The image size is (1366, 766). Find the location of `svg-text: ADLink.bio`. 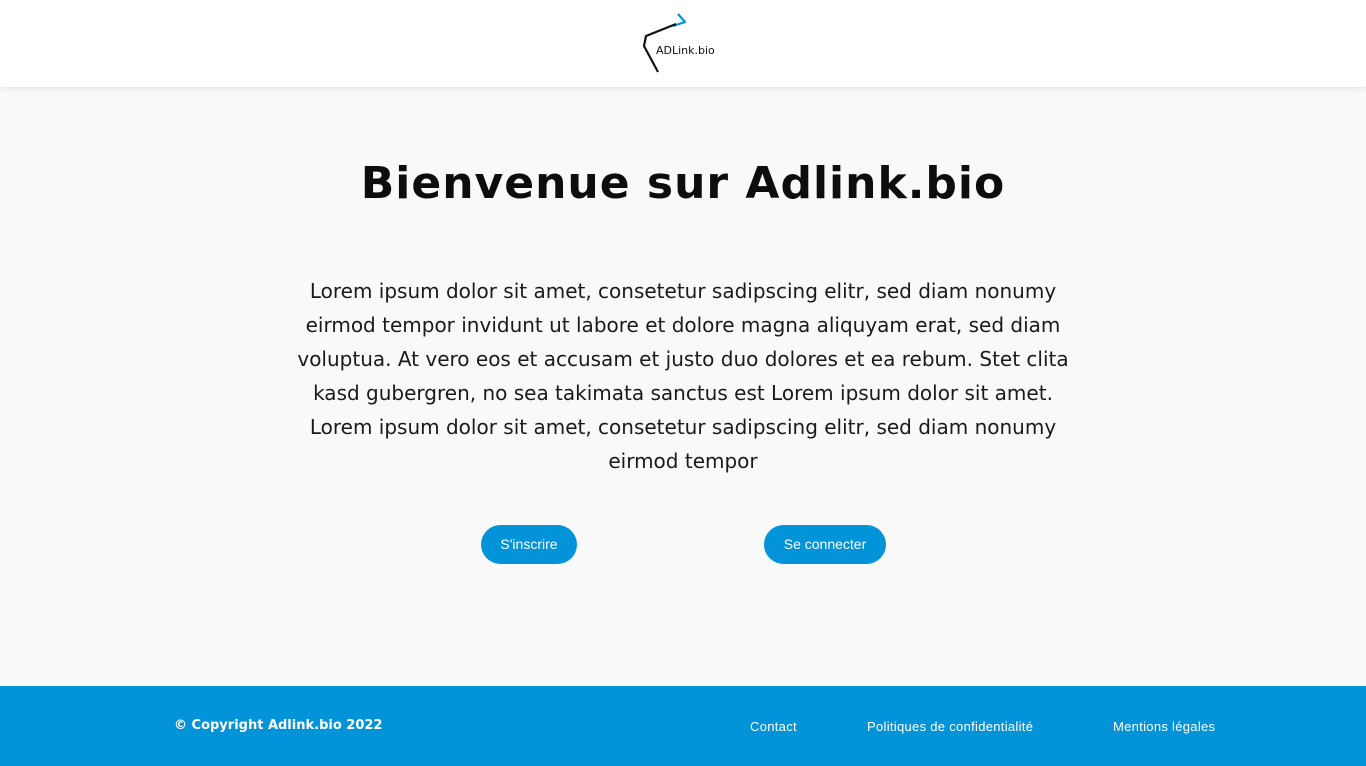

svg-text: ADLink.bio is located at coordinates (685, 50).